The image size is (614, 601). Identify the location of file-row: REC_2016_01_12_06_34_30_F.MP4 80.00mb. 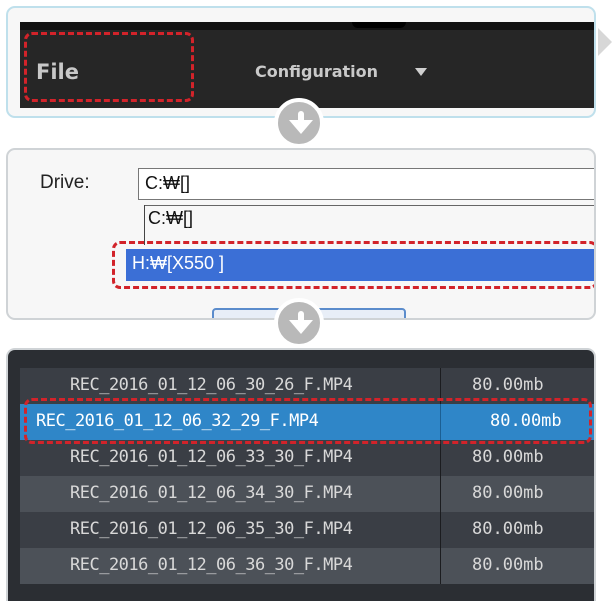
(307, 494).